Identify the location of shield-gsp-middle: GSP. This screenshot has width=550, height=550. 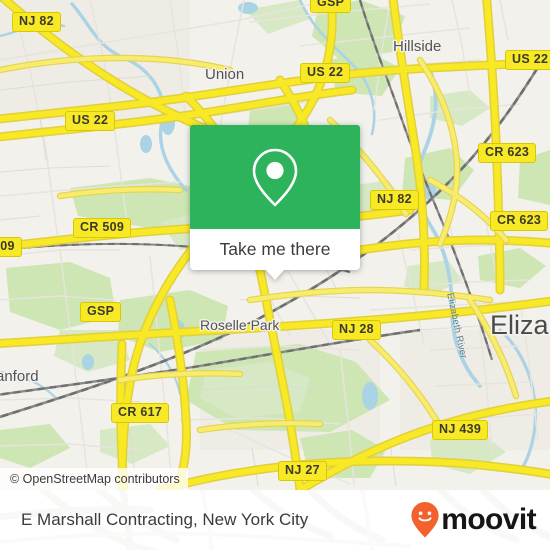
(101, 312).